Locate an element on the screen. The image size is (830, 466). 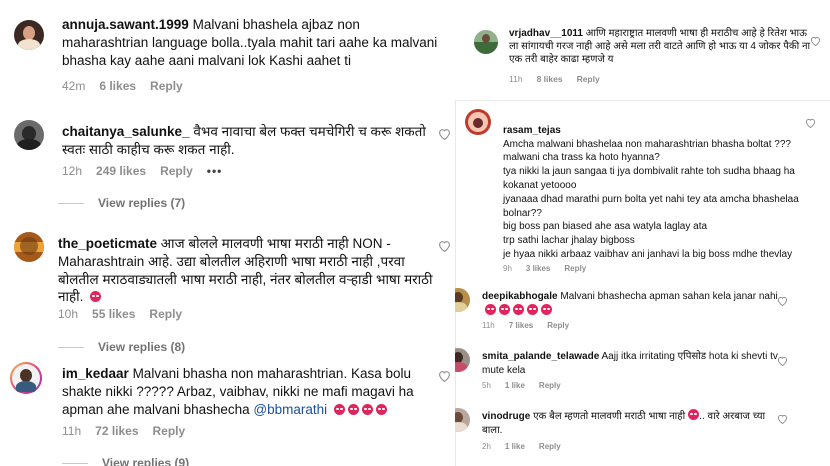
comment-username: vinodruge is located at coordinates (506, 416).